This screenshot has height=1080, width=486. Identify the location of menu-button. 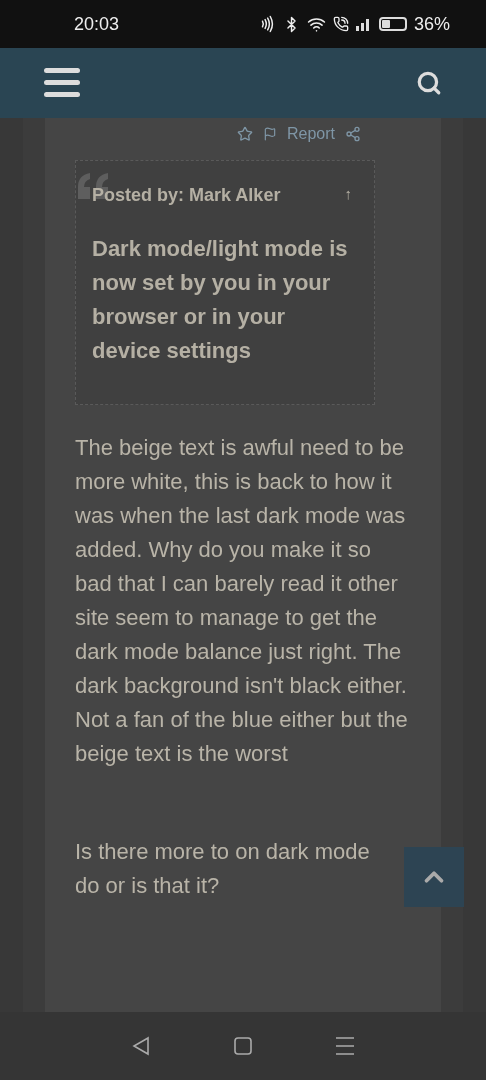
(62, 83).